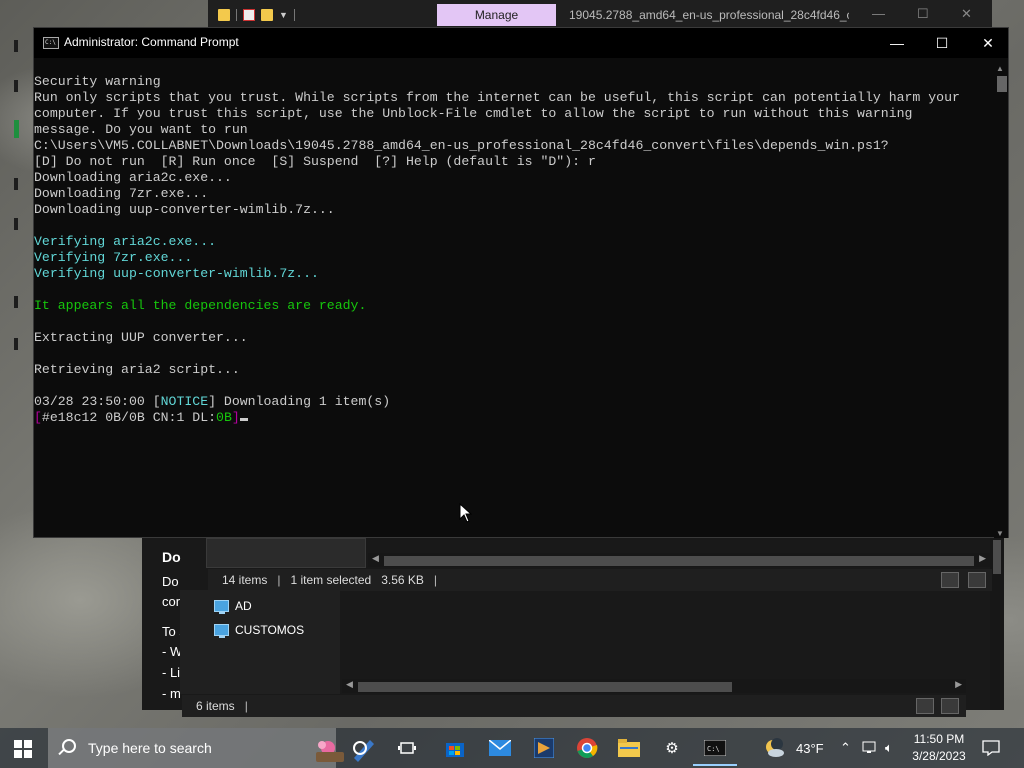 The width and height of the screenshot is (1024, 768). I want to click on network-icon, so click(871, 748).